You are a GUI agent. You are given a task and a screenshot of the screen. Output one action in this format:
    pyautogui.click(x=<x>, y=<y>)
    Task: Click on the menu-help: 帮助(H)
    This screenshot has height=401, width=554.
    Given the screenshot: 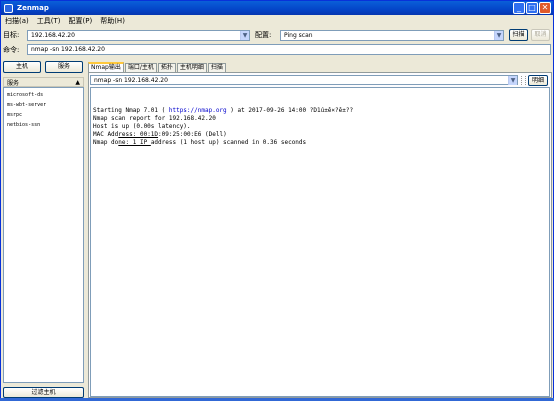 What is the action you would take?
    pyautogui.click(x=112, y=21)
    